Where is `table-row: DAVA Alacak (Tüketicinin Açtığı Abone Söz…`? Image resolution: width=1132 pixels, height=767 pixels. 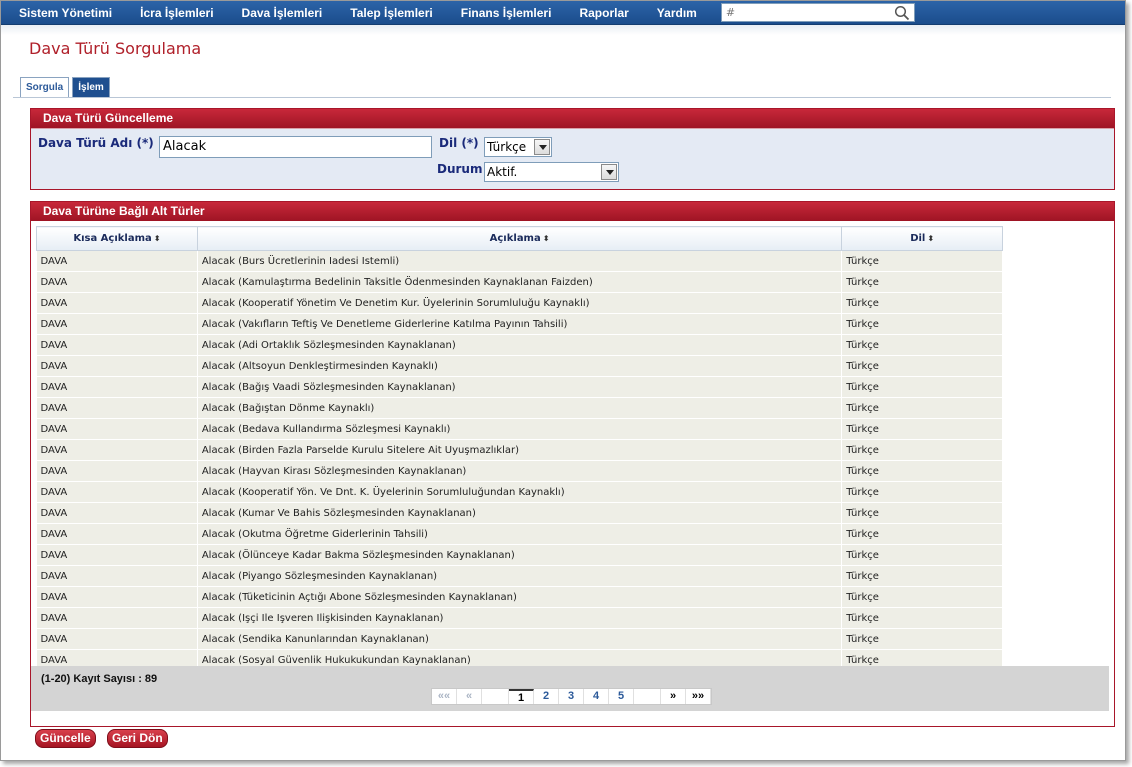
table-row: DAVA Alacak (Tüketicinin Açtığı Abone Söz… is located at coordinates (519, 597).